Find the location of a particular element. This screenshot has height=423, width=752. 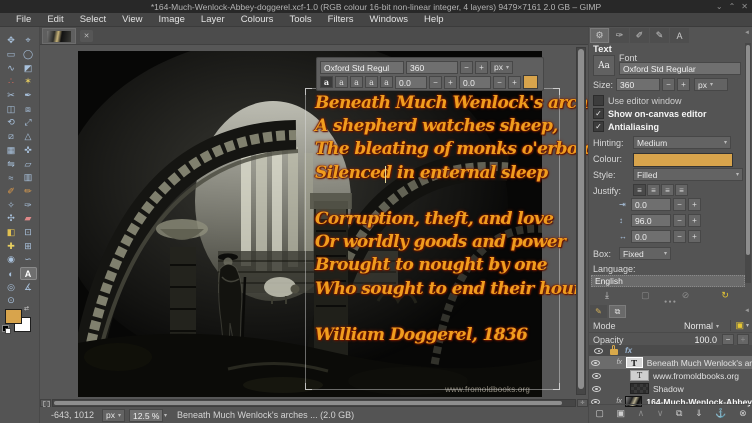

vertical-scrollbar is located at coordinates (581, 221).